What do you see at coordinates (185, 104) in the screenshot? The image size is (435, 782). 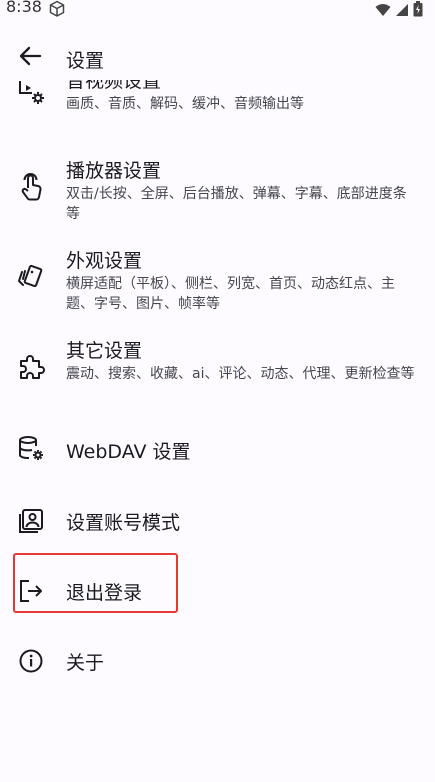 I see `settings-item-subtitle: 画质、音质、解码、缓冲、音频输出等` at bounding box center [185, 104].